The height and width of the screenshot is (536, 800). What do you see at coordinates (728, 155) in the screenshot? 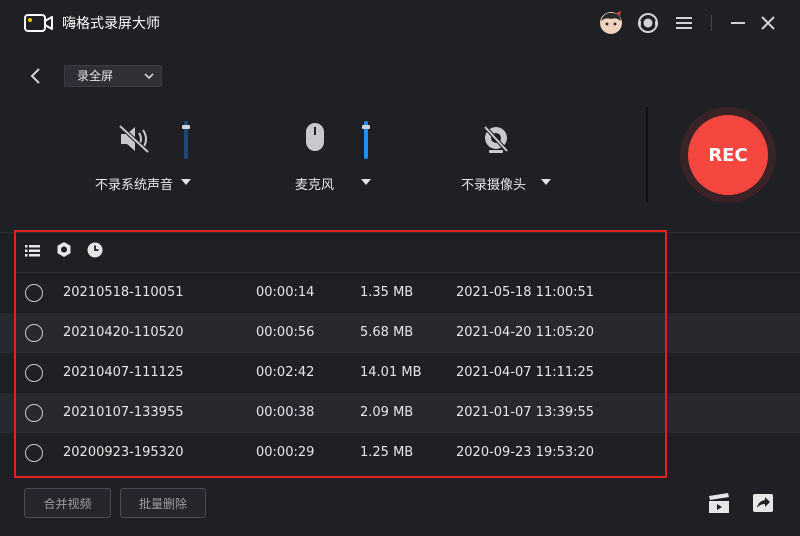
I see `rec-button: REC` at bounding box center [728, 155].